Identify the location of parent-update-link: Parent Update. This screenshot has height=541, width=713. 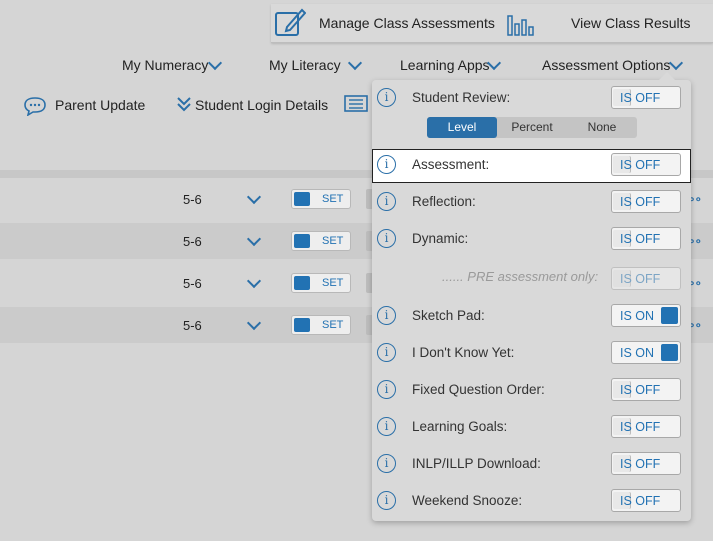
(100, 105).